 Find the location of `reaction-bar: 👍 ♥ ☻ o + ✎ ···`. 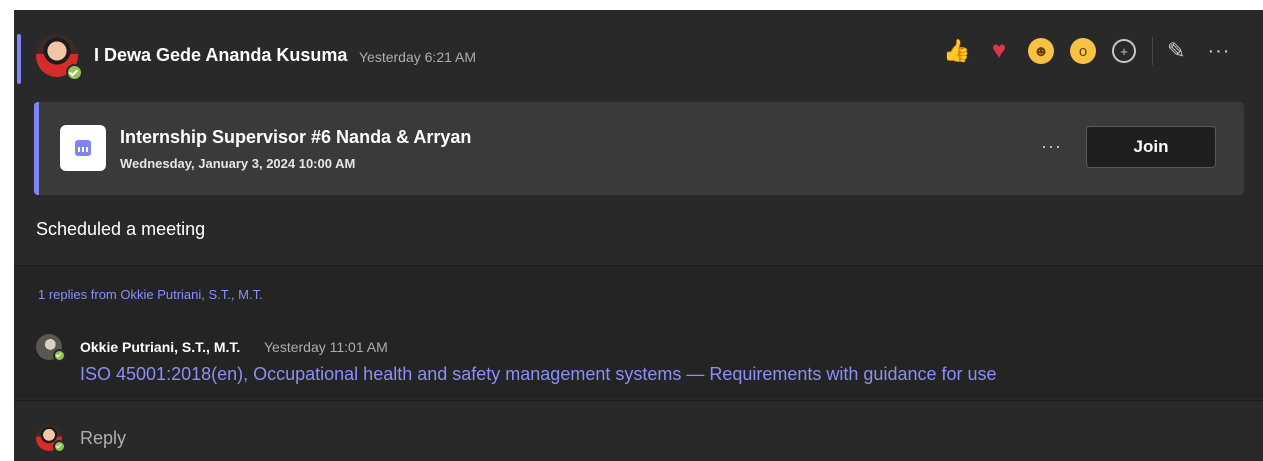

reaction-bar: 👍 ♥ ☻ o + ✎ ··· is located at coordinates (1086, 51).